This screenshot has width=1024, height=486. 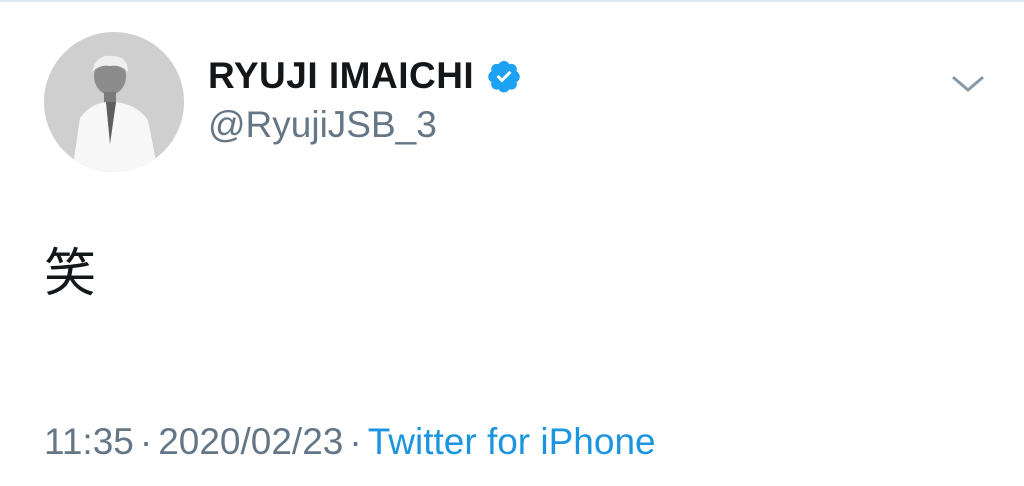 I want to click on verified-badge-icon, so click(x=504, y=76).